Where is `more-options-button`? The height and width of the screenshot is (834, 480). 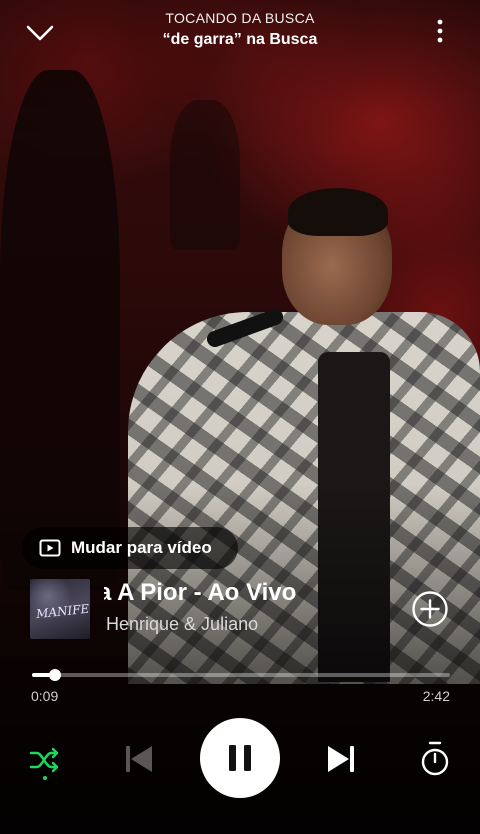
more-options-button is located at coordinates (440, 32).